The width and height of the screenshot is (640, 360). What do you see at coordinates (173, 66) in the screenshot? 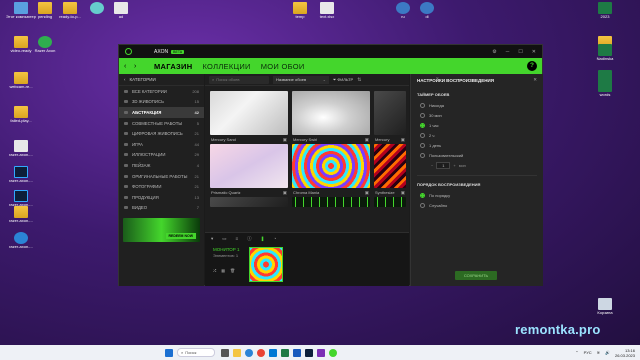
I see `tab-store: МАГАЗИН` at bounding box center [173, 66].